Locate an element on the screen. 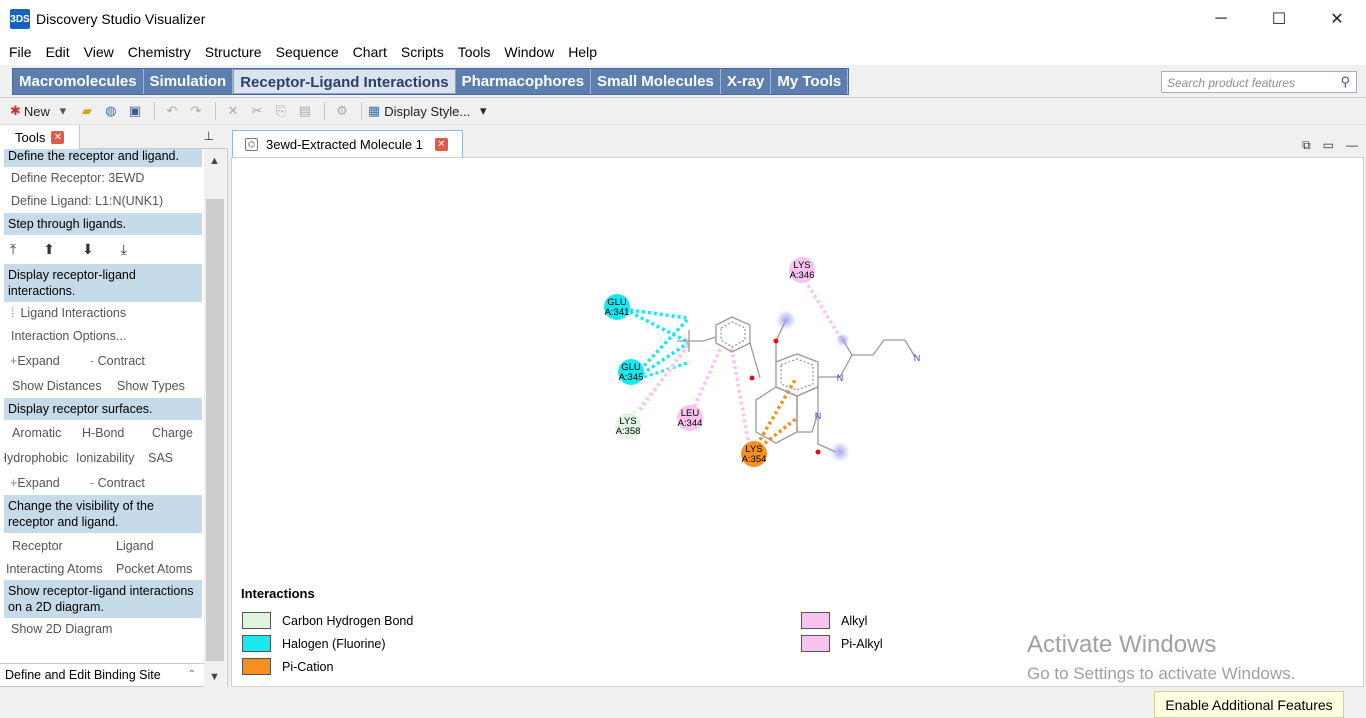  residue-label: A:358 is located at coordinates (628, 431).